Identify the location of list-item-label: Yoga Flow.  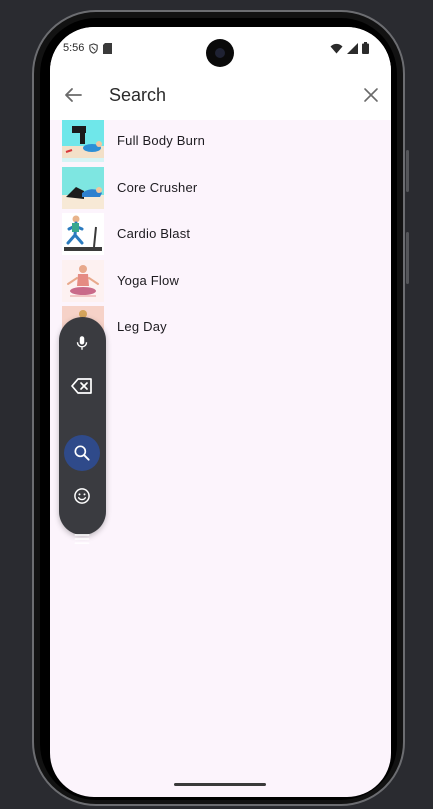
(148, 280).